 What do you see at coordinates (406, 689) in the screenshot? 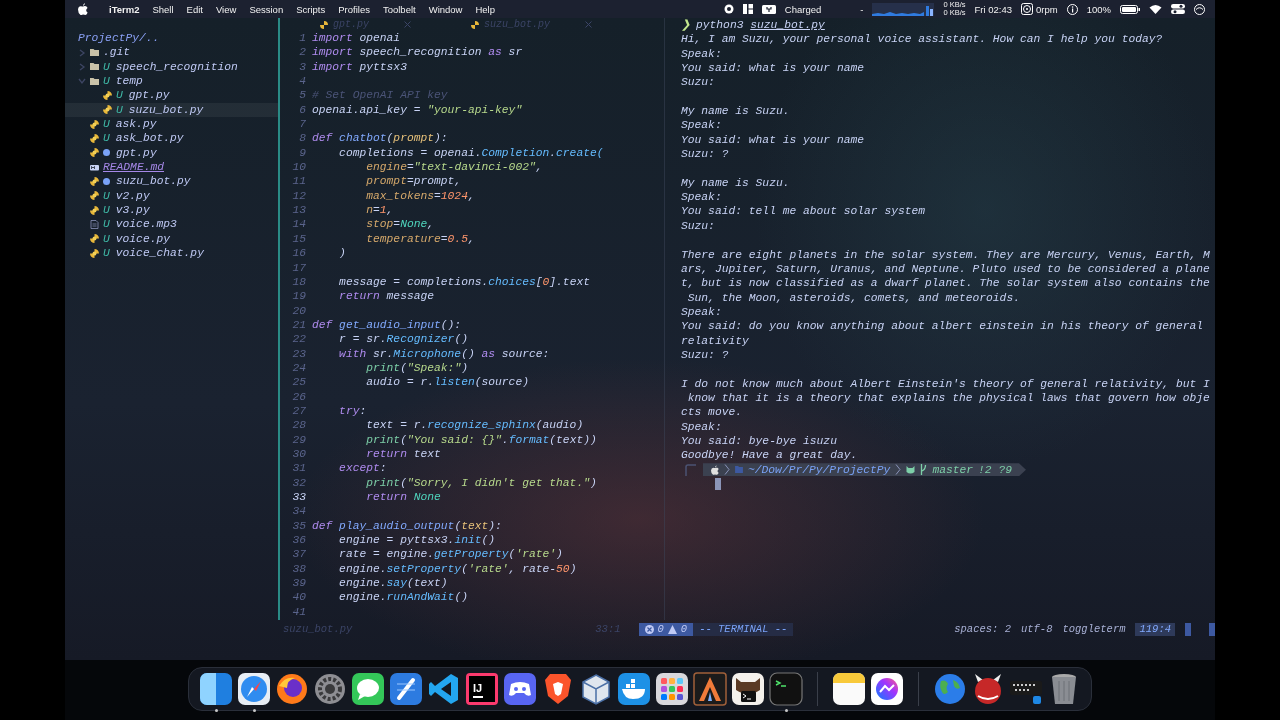
I see `pencil-icon` at bounding box center [406, 689].